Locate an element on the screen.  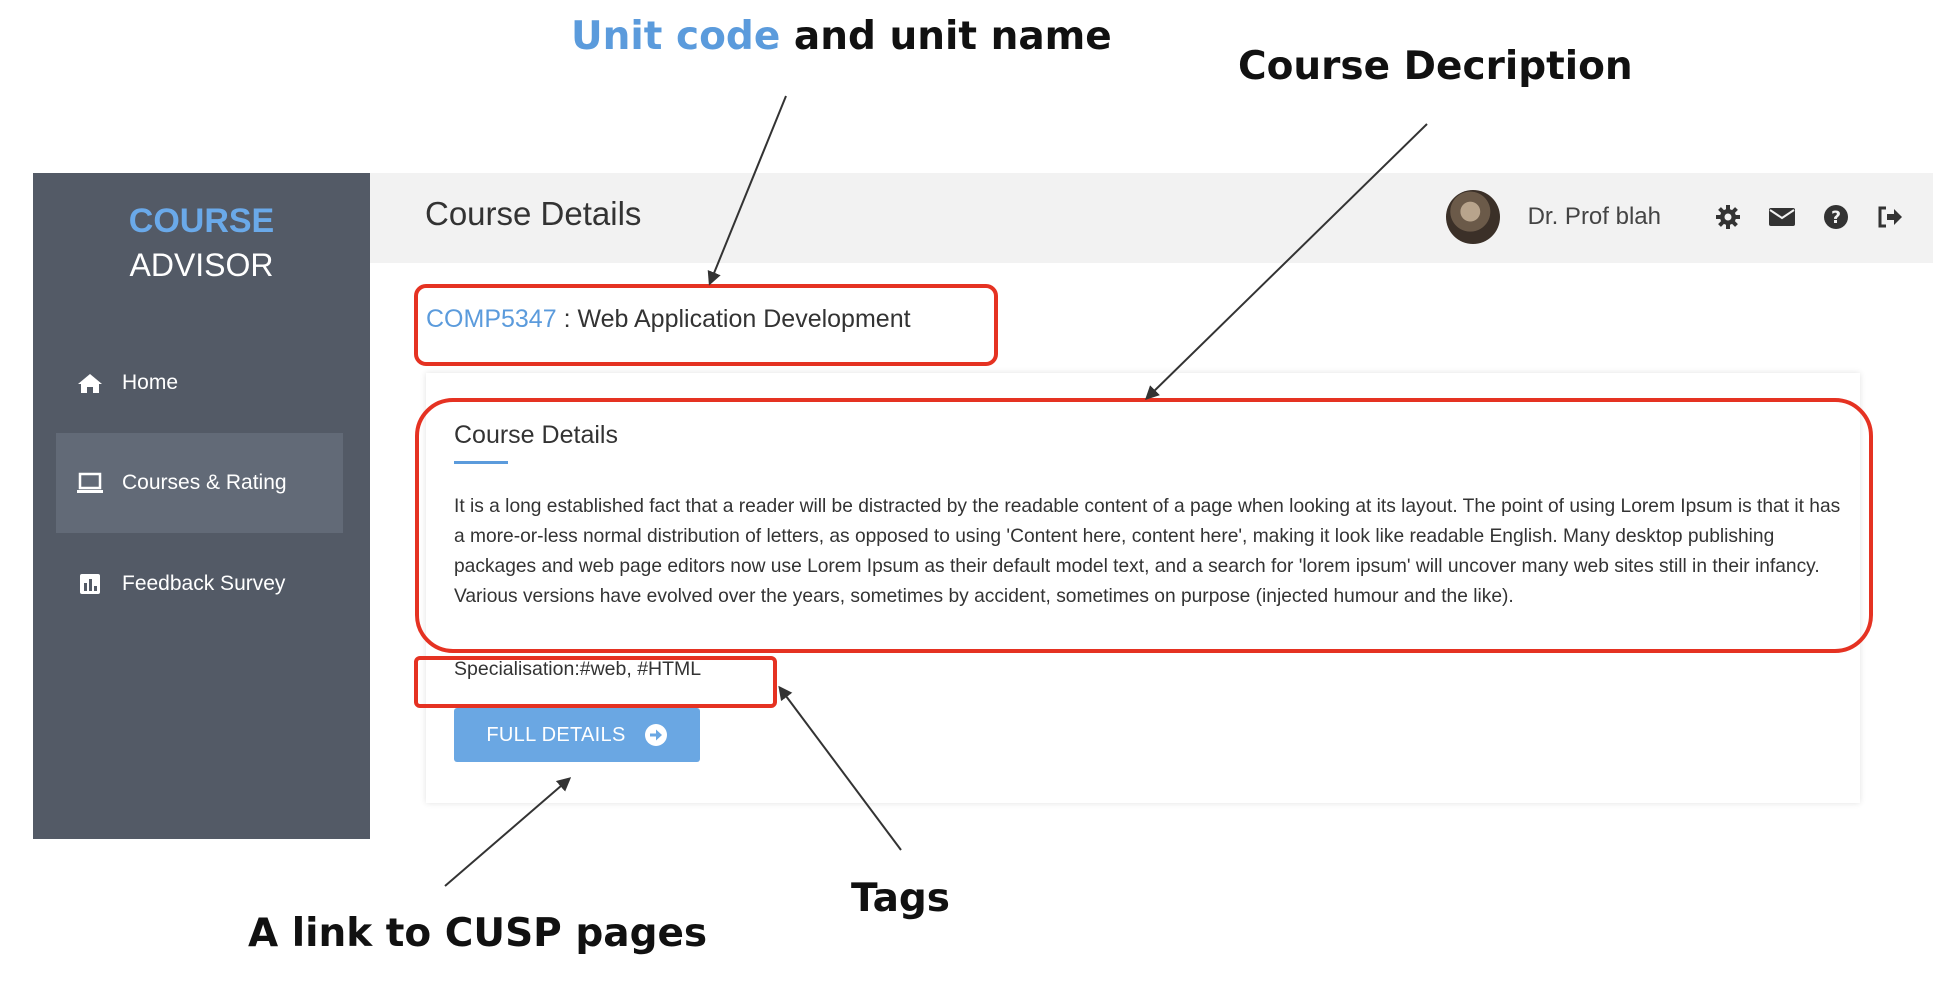
arrow-to-course-description is located at coordinates (1286, 261).